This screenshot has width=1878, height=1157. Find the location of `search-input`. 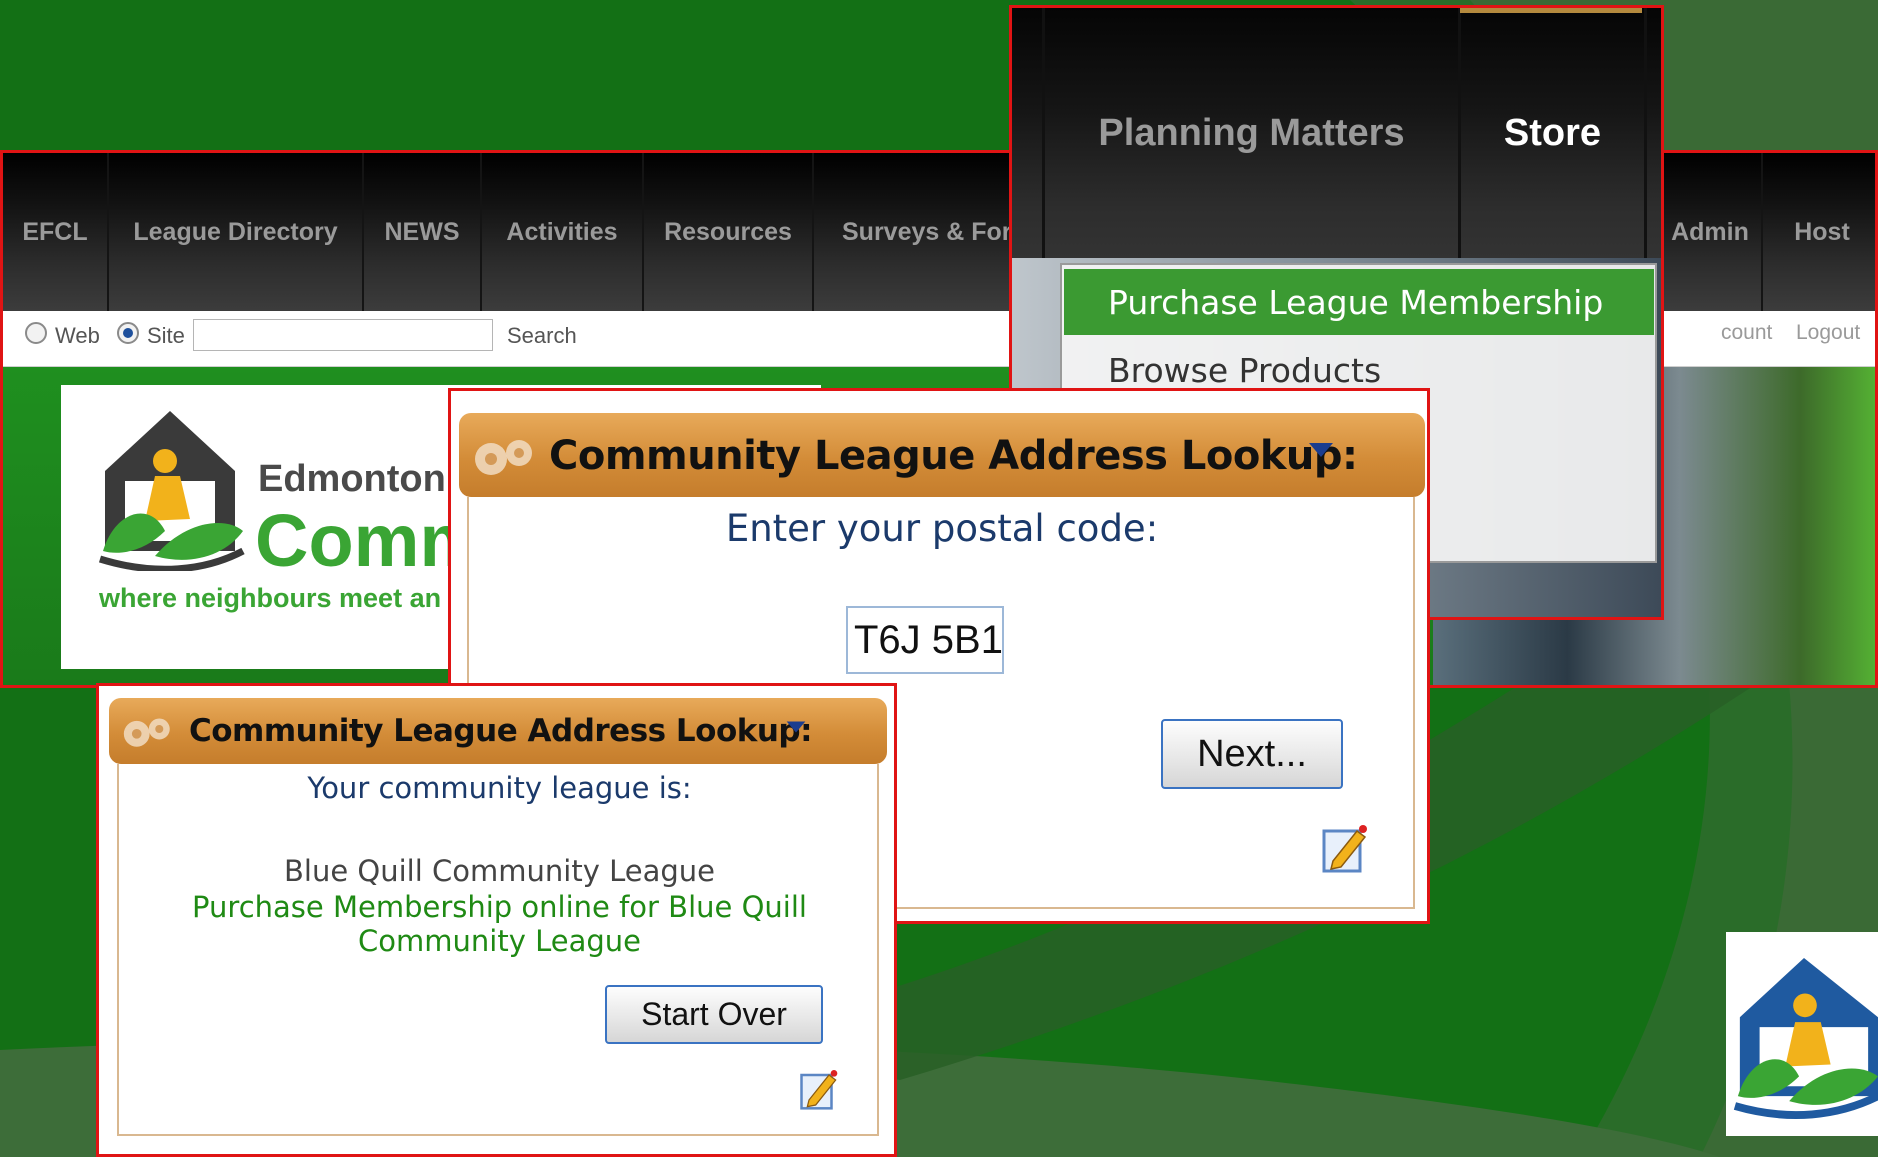

search-input is located at coordinates (343, 335).